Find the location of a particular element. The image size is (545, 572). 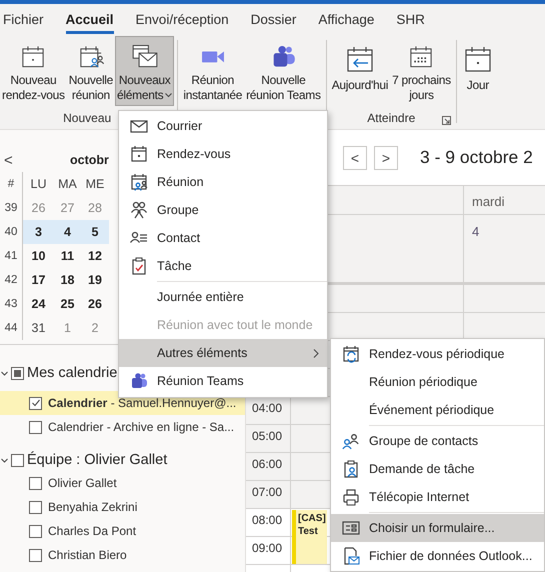

month-label: octobr is located at coordinates (89, 160).